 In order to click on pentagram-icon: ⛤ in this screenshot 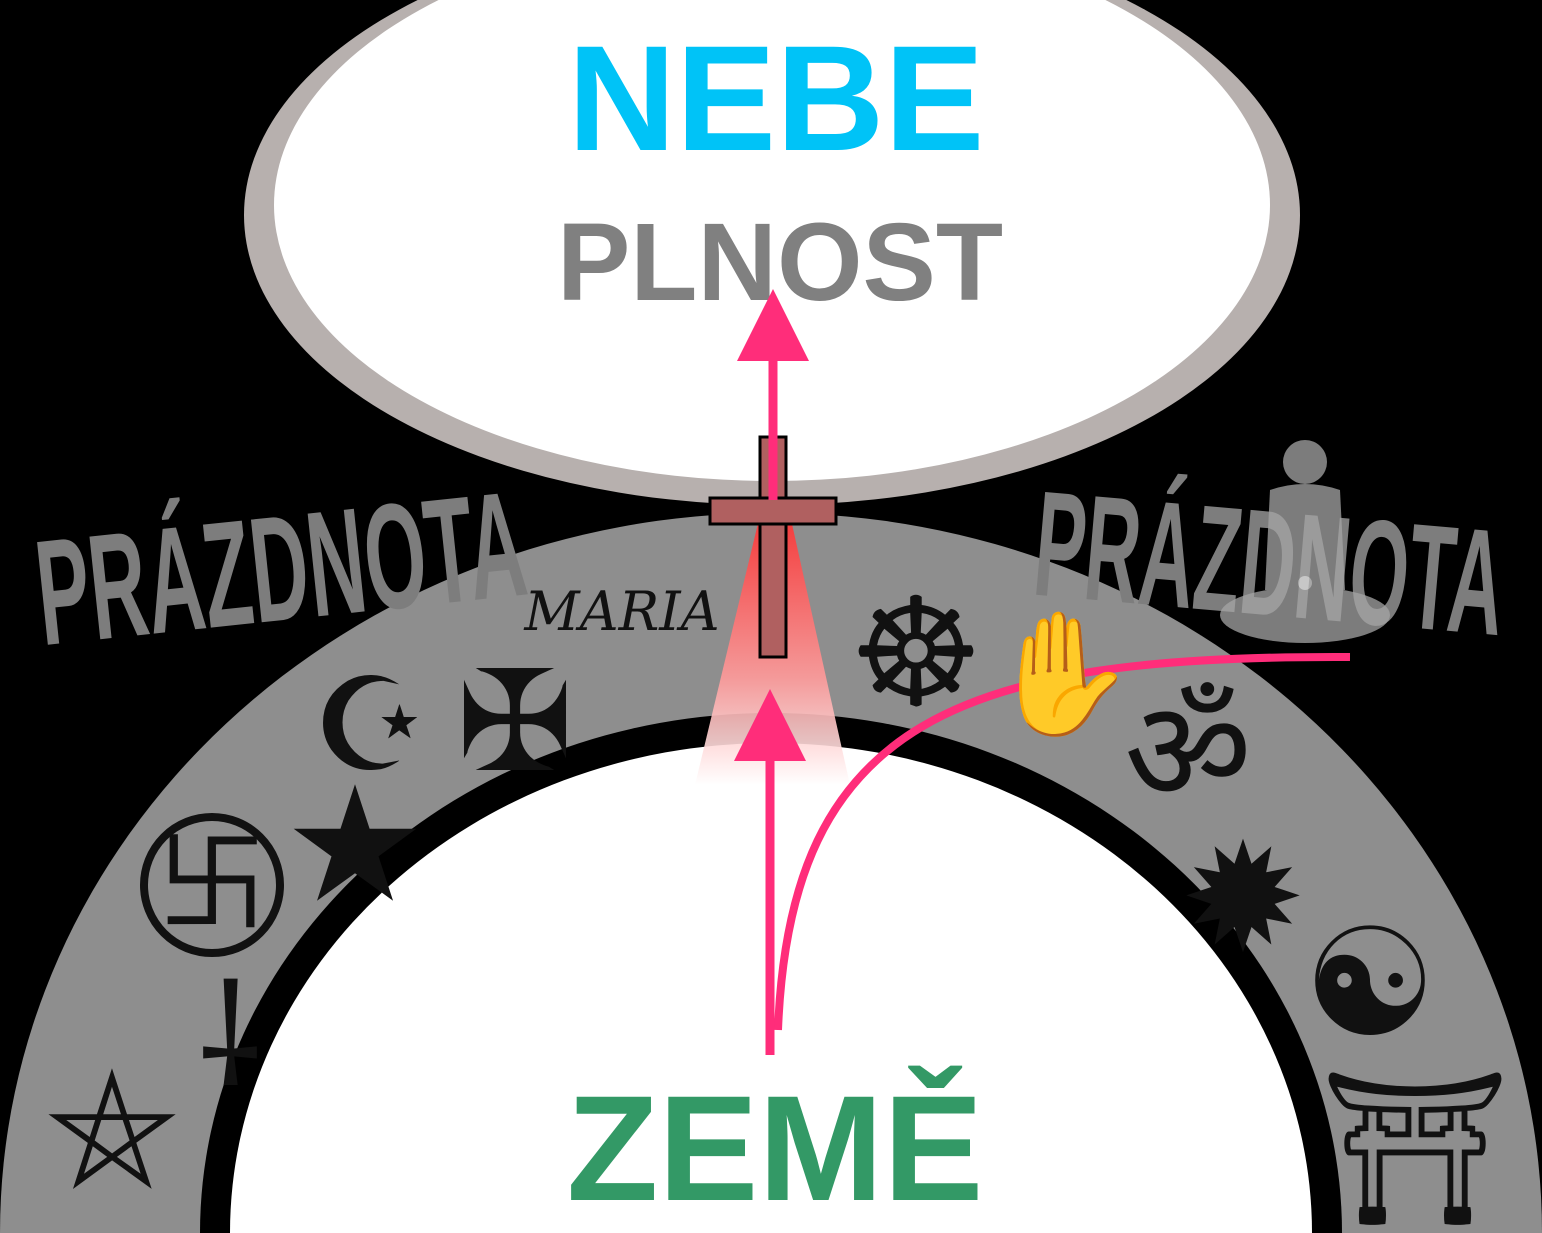, I will do `click(112, 1129)`.